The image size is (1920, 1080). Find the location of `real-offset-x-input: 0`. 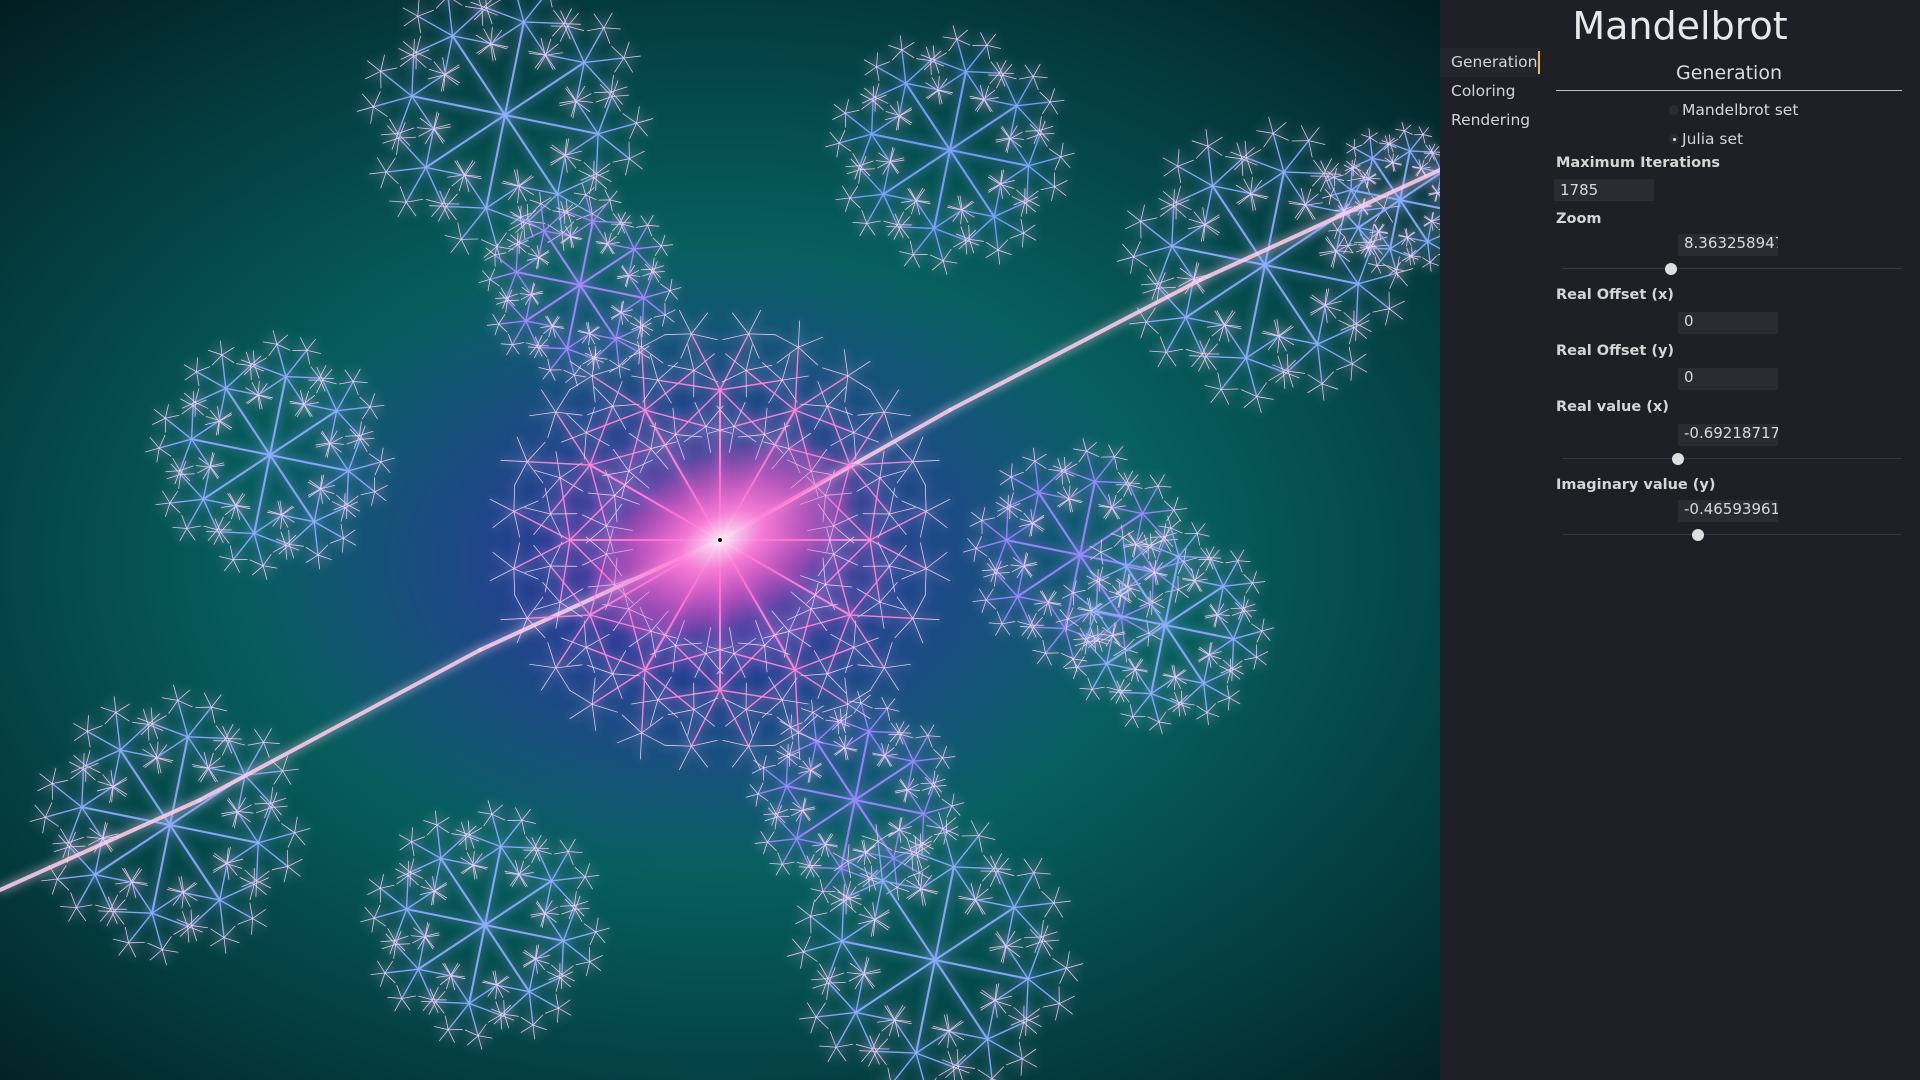

real-offset-x-input: 0 is located at coordinates (1728, 323).